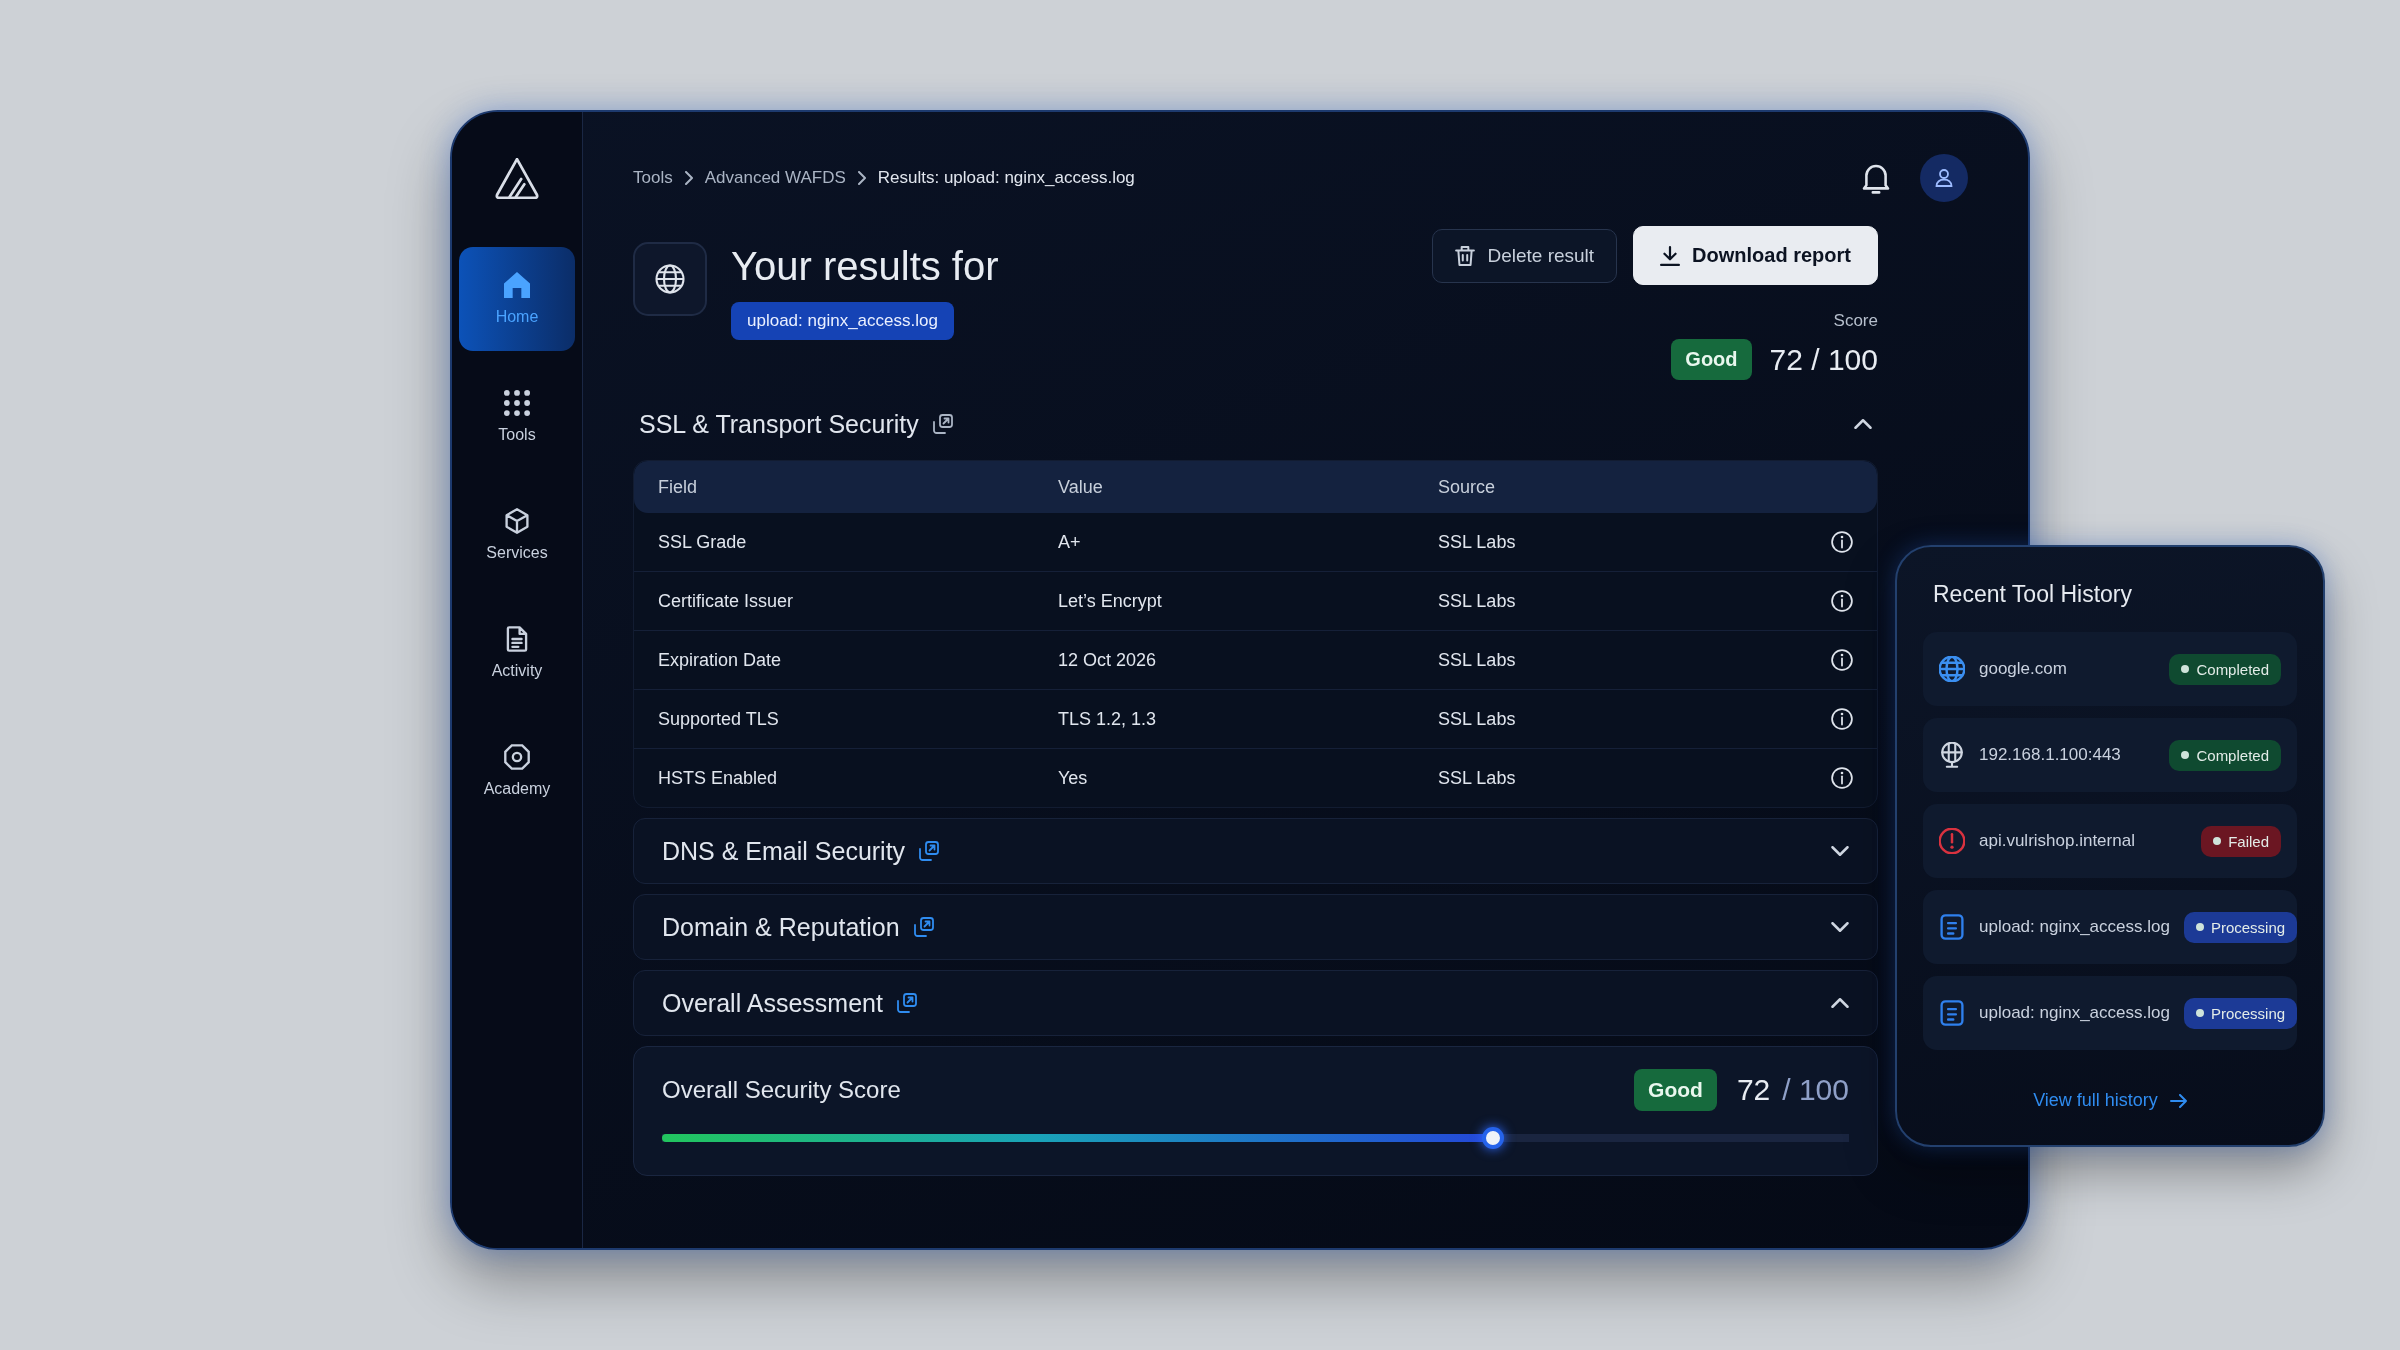 Image resolution: width=2400 pixels, height=1350 pixels. What do you see at coordinates (1944, 178) in the screenshot?
I see `avatar-icon` at bounding box center [1944, 178].